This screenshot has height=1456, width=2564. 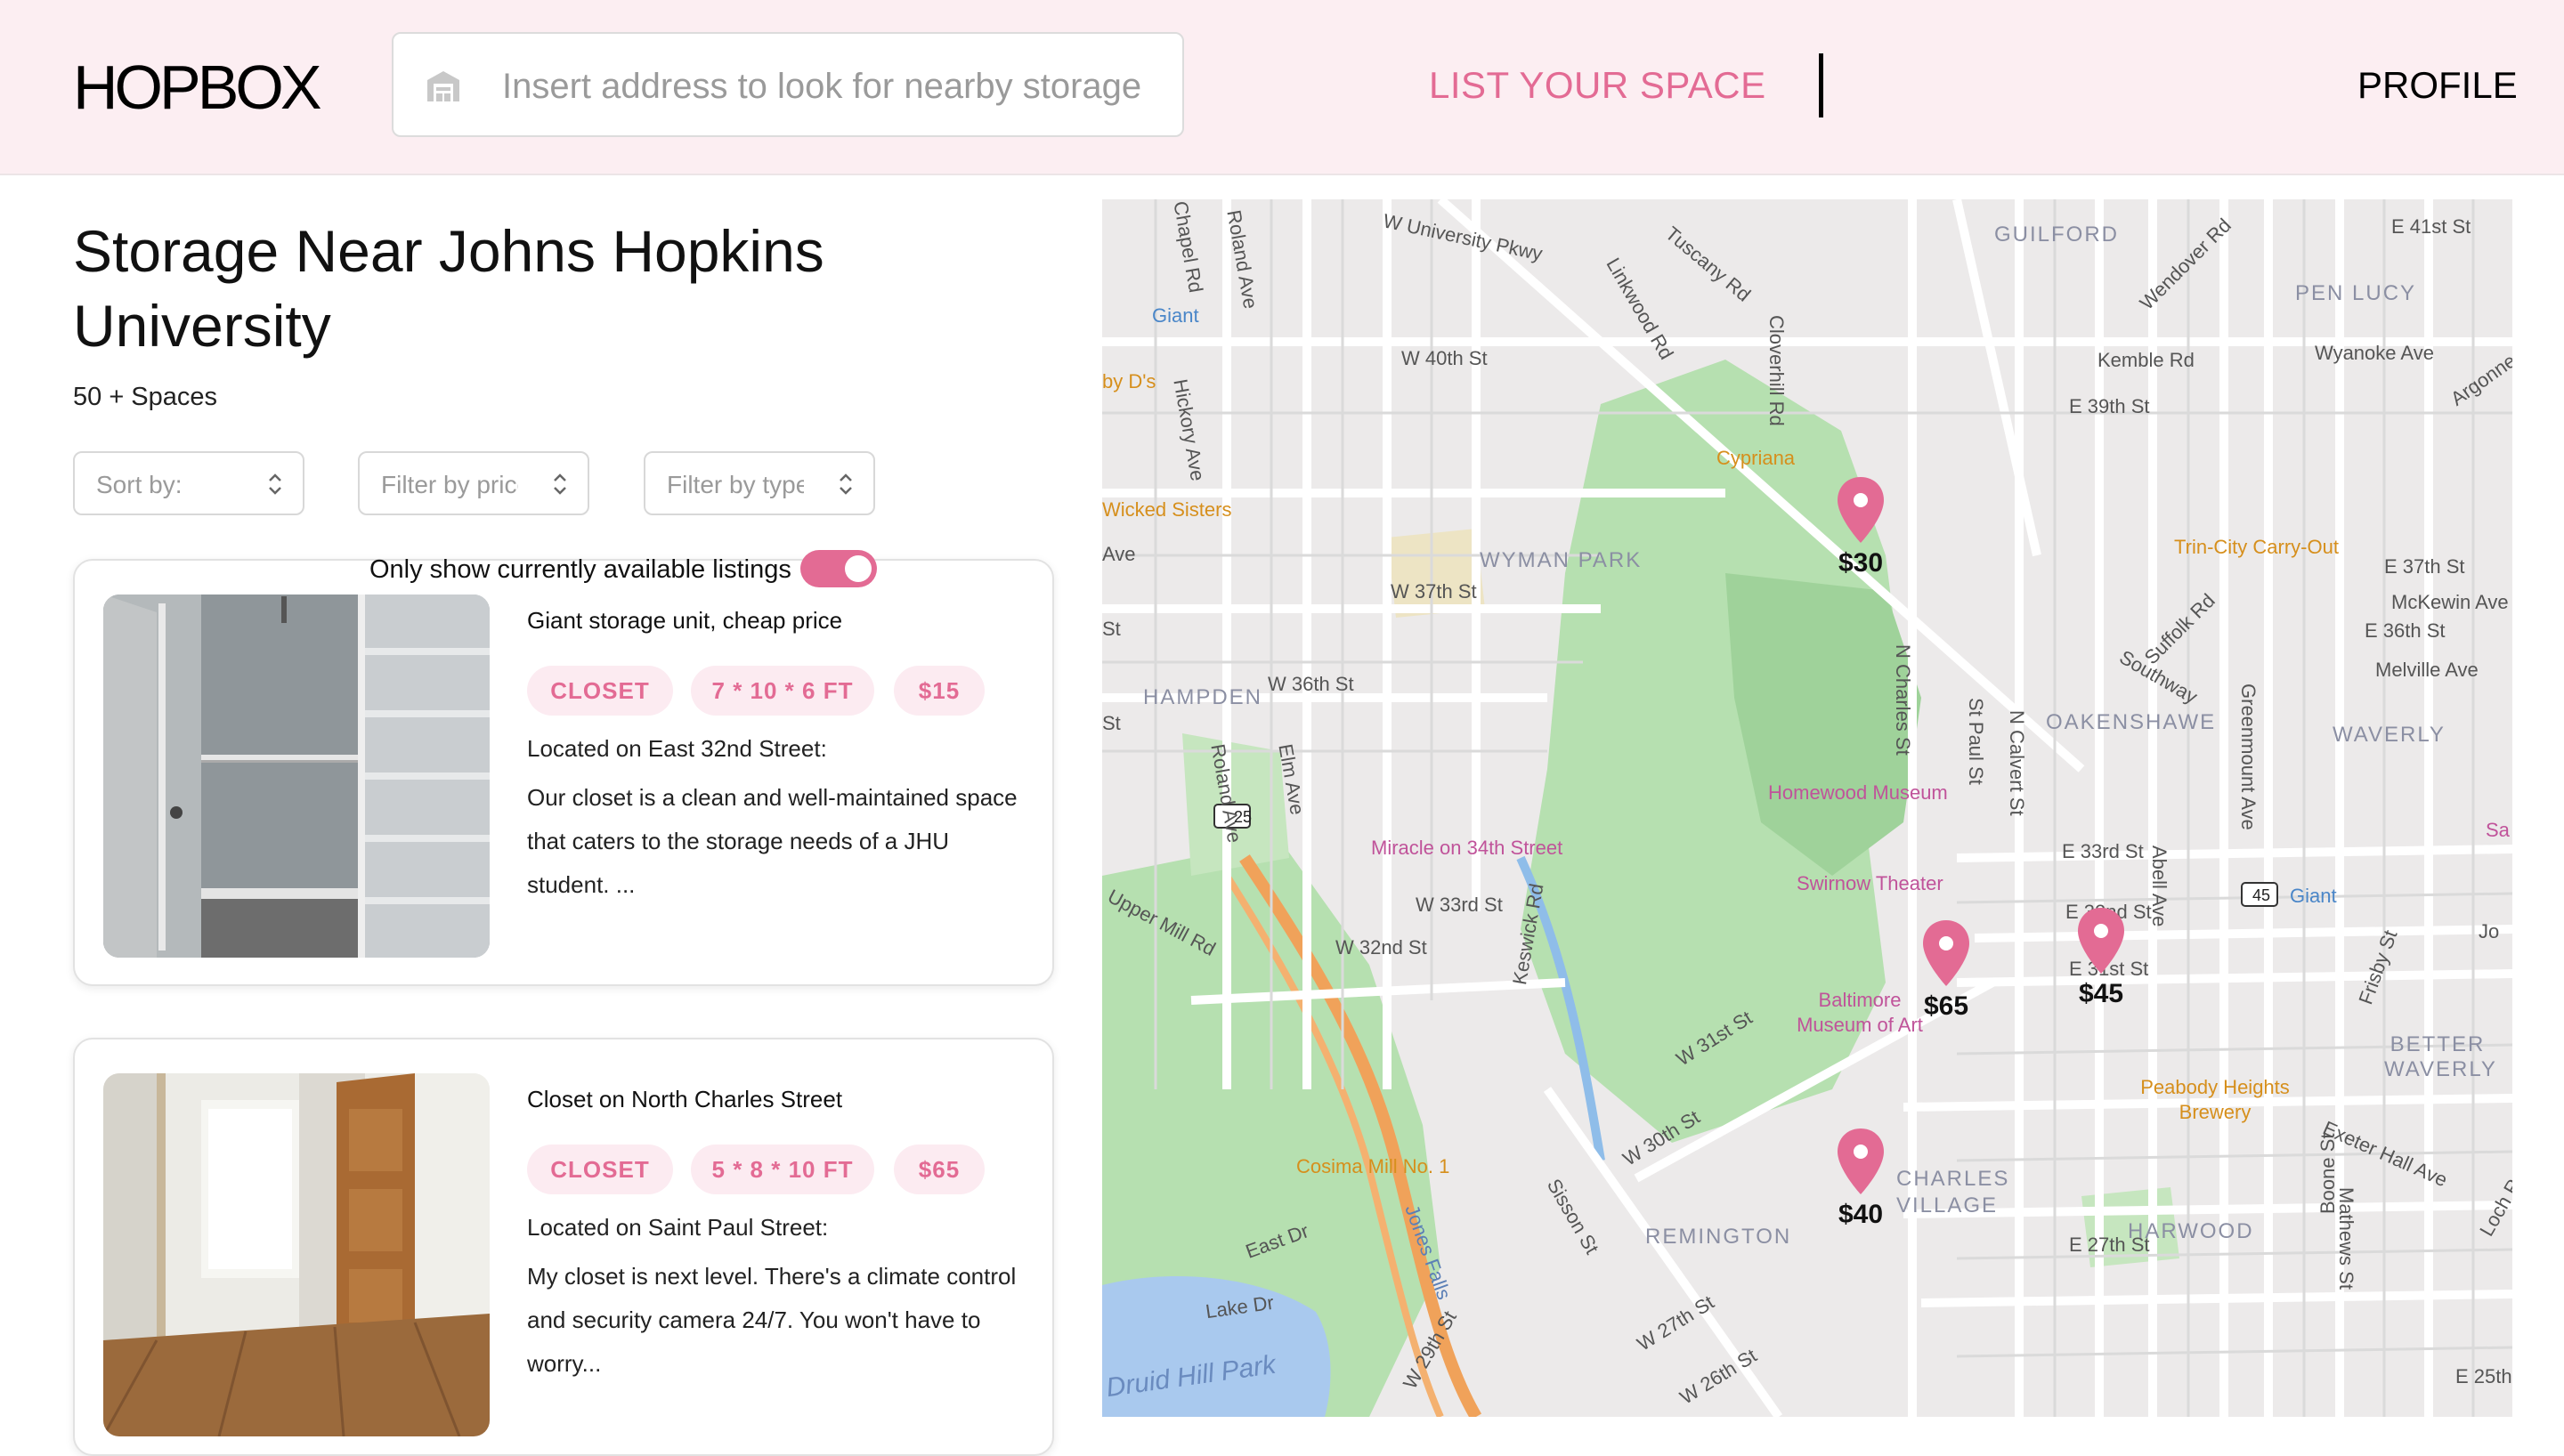 I want to click on map-street-label: E 41st St, so click(x=2431, y=226).